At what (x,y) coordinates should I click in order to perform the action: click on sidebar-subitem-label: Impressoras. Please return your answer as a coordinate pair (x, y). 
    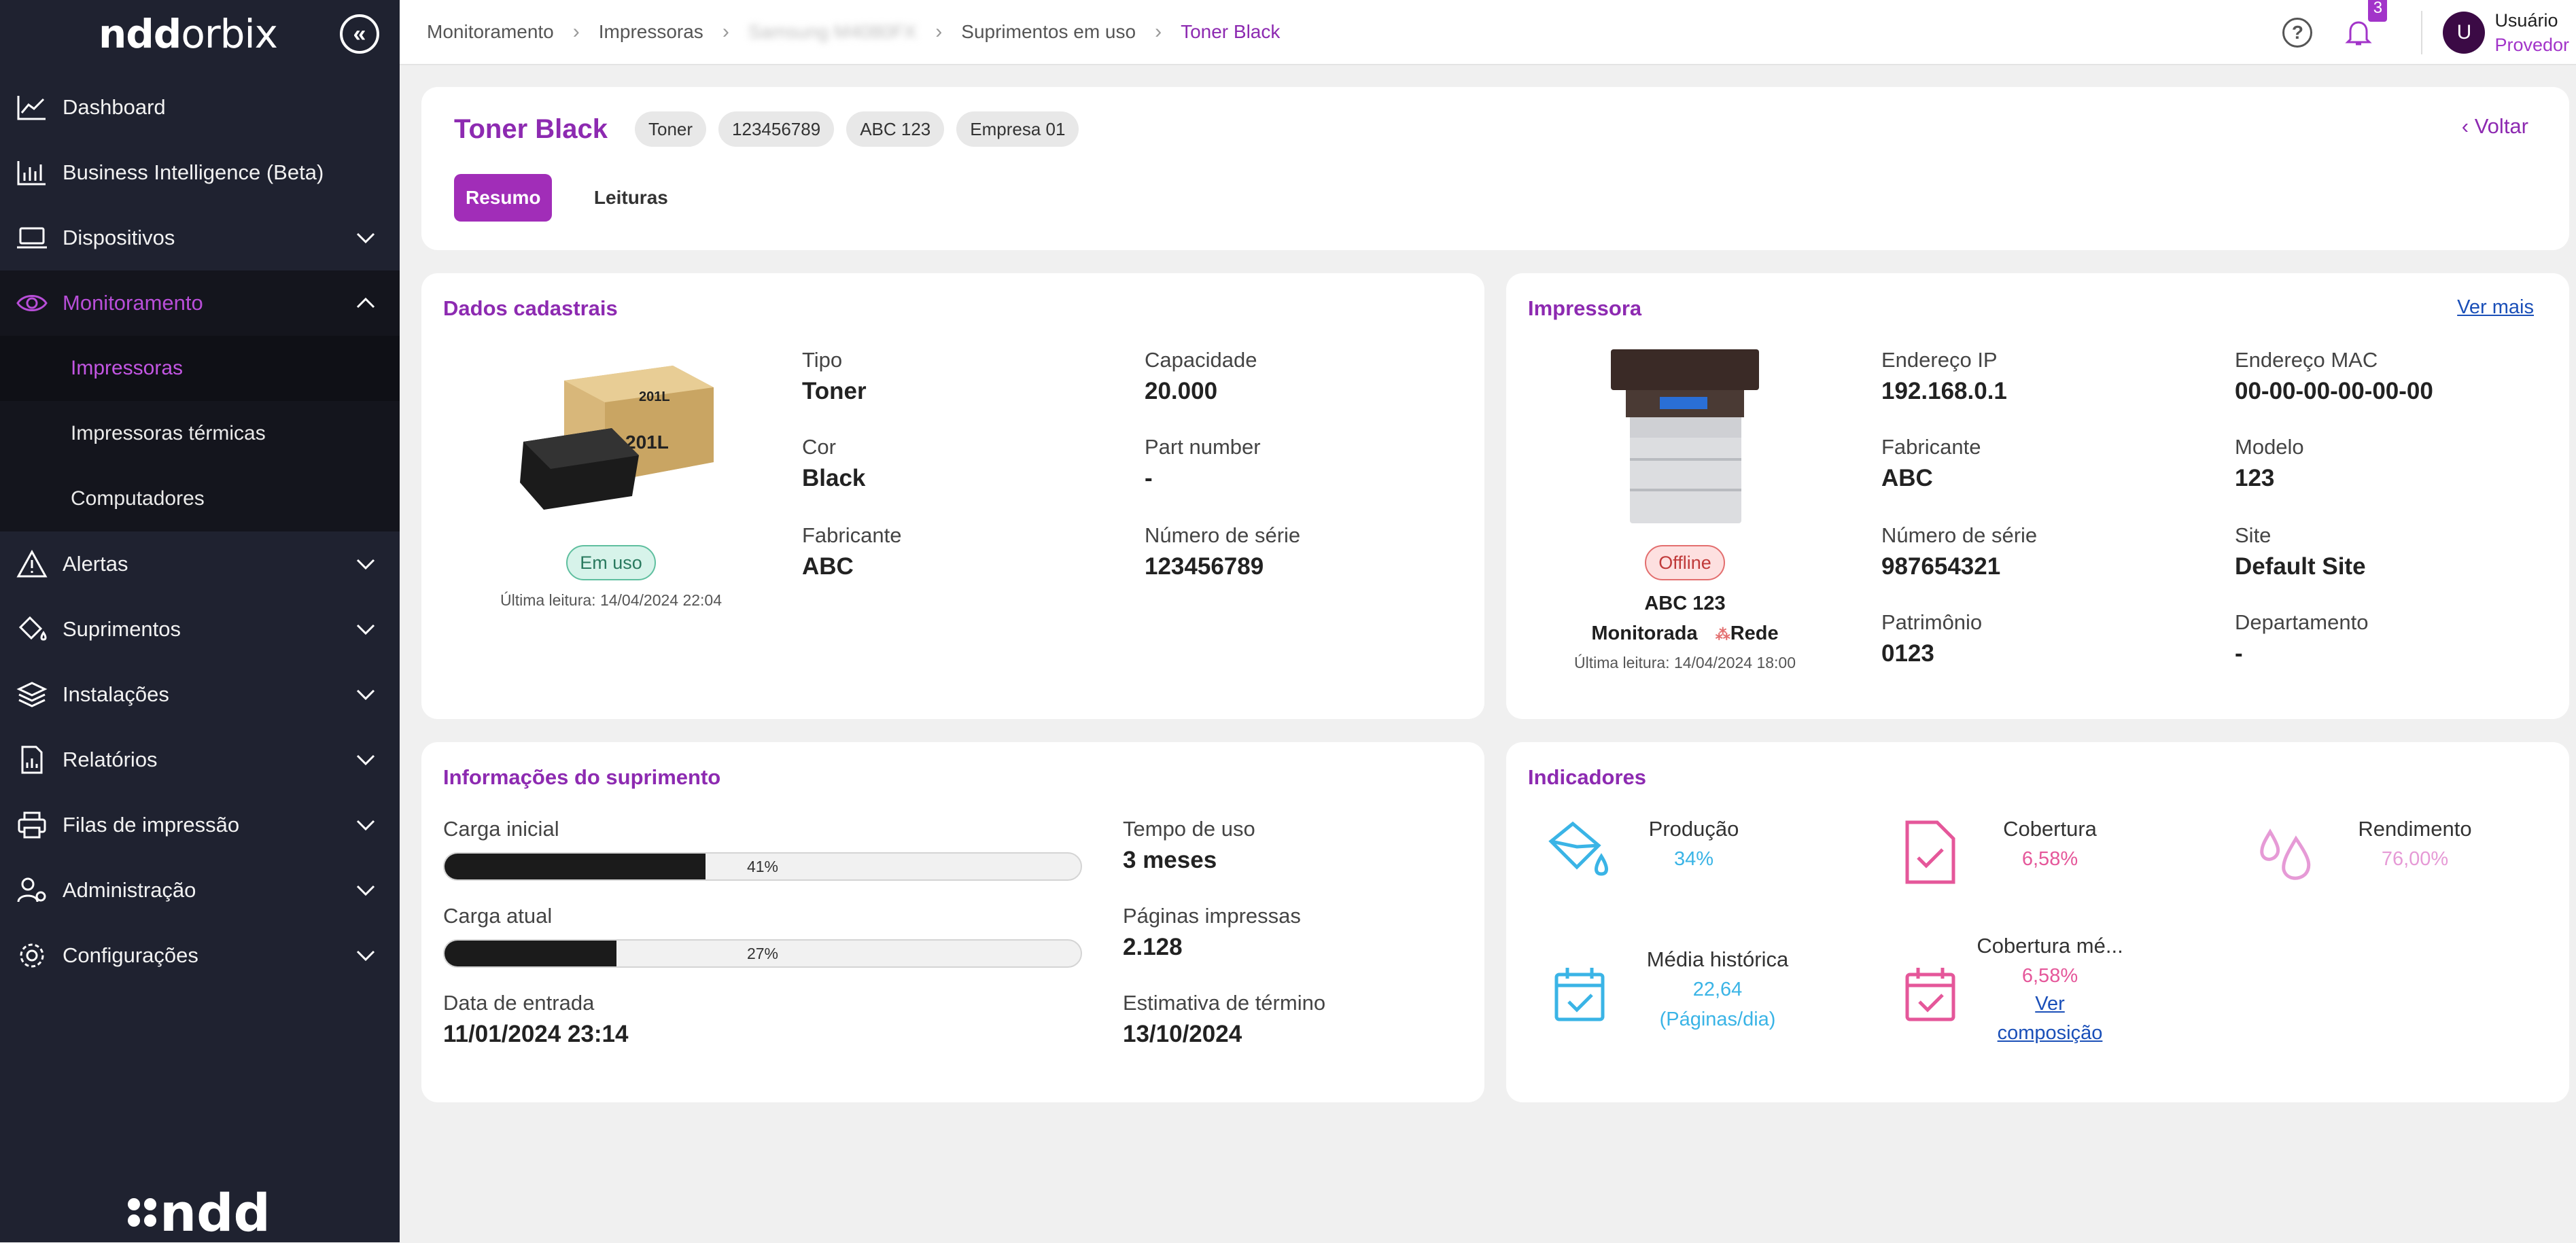
    Looking at the image, I should click on (127, 368).